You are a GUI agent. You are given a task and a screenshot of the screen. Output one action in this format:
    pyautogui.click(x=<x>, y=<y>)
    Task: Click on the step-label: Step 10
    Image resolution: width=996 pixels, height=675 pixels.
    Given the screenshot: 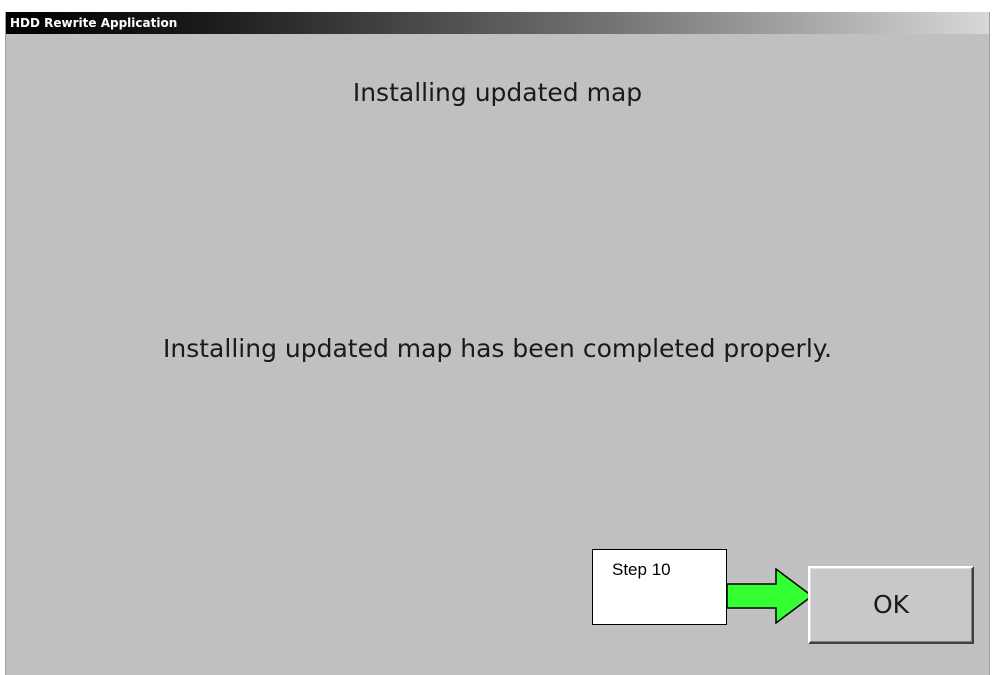 What is the action you would take?
    pyautogui.click(x=641, y=569)
    